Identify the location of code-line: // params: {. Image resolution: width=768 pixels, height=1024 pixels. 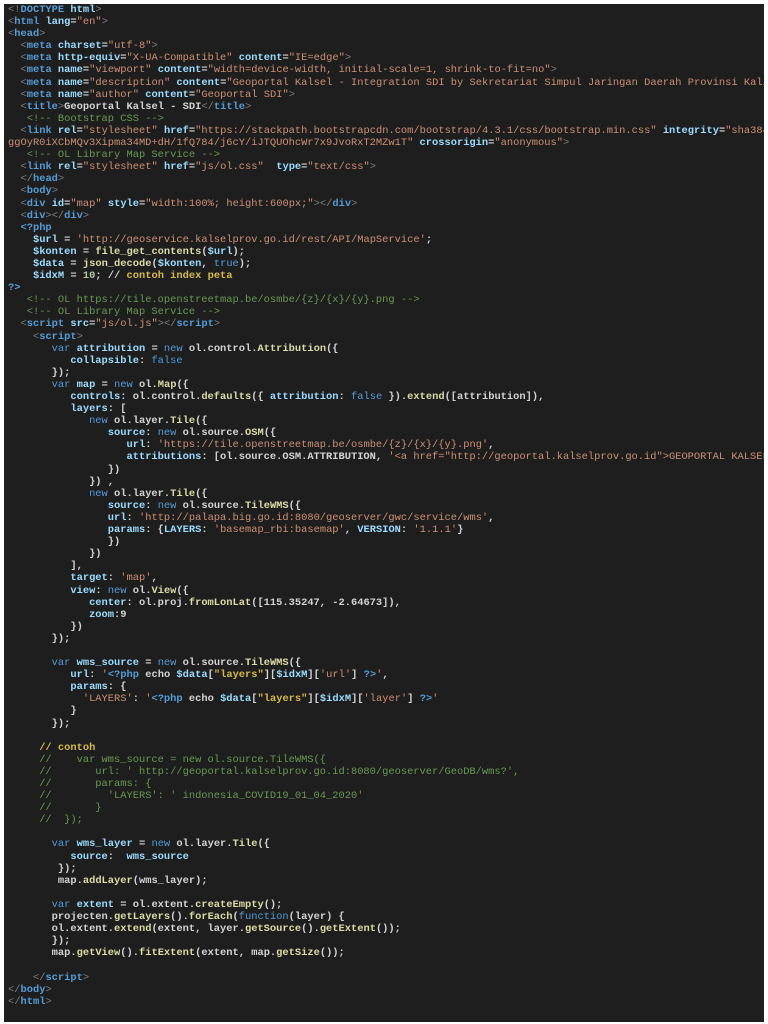
(386, 784).